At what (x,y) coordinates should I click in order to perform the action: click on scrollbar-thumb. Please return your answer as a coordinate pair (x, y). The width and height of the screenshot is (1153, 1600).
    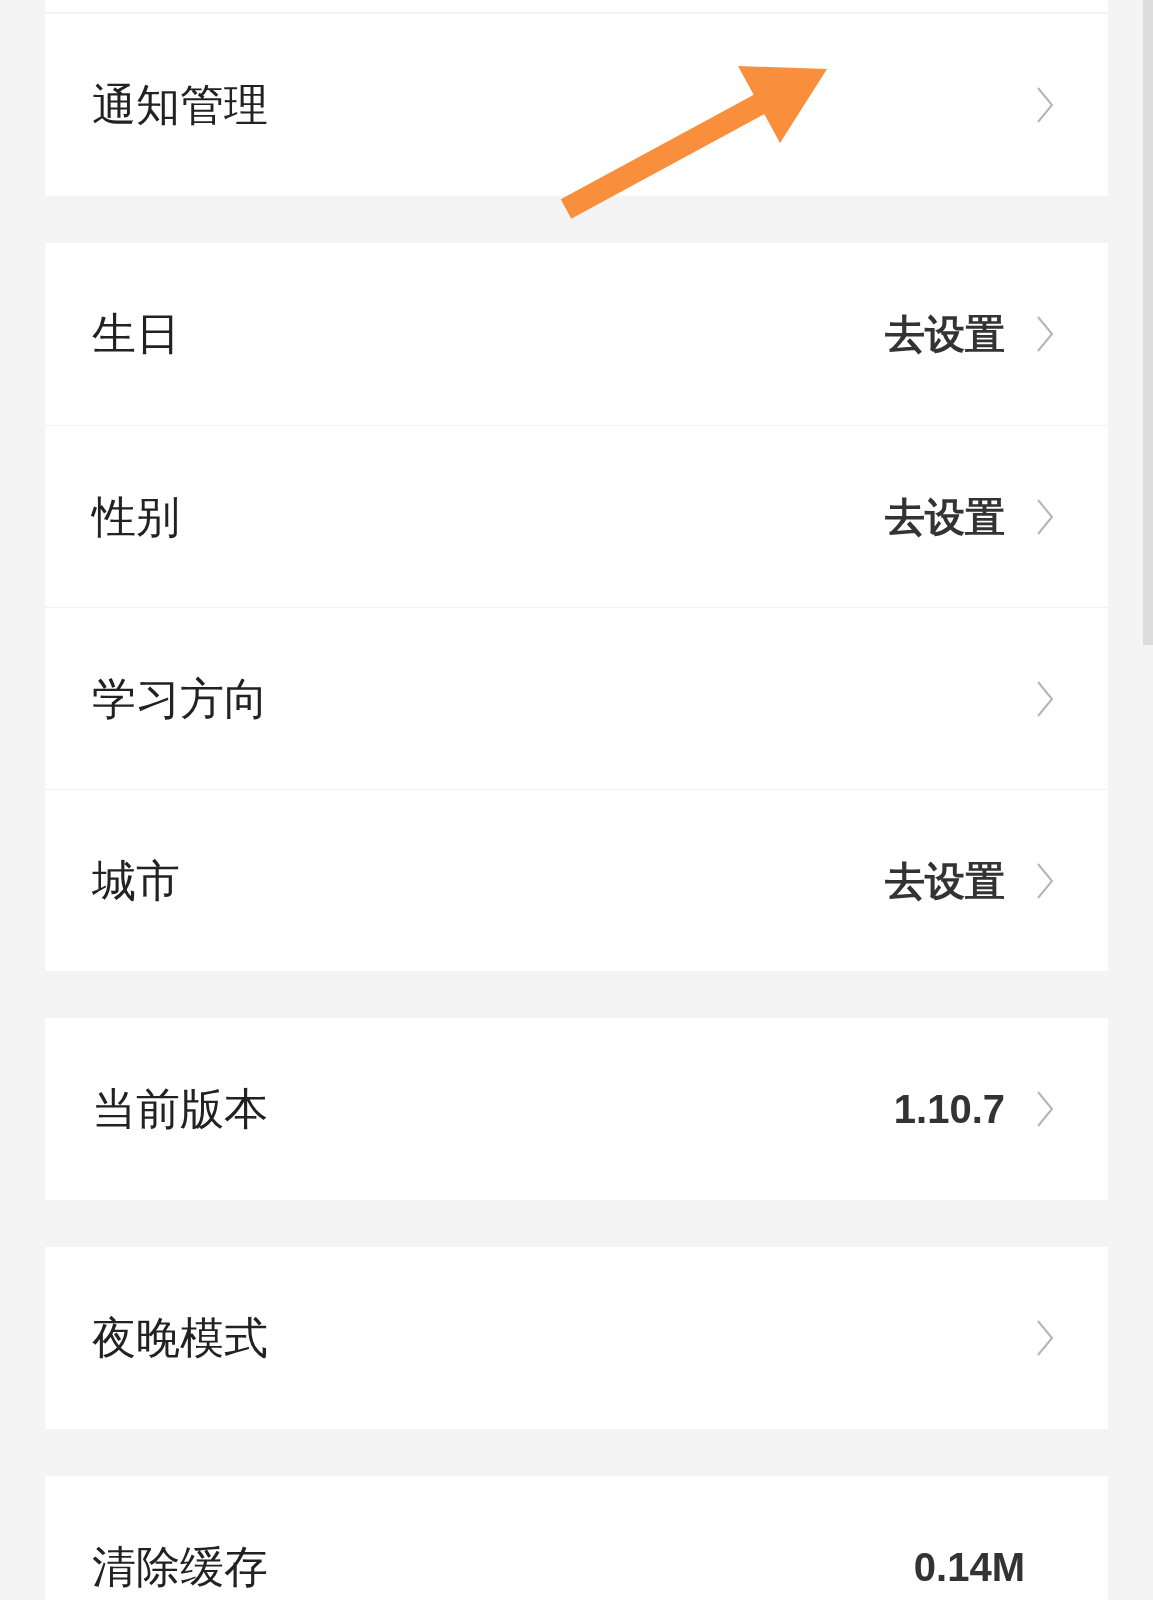
    Looking at the image, I should click on (1148, 322).